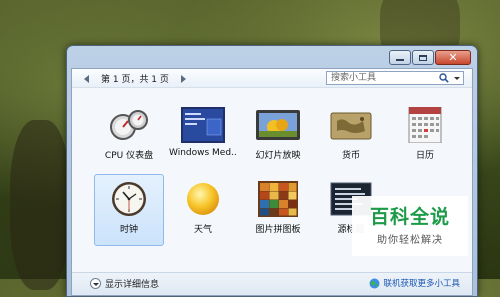  I want to click on gadget-cpu-meter: CPU 仪表盘, so click(129, 136).